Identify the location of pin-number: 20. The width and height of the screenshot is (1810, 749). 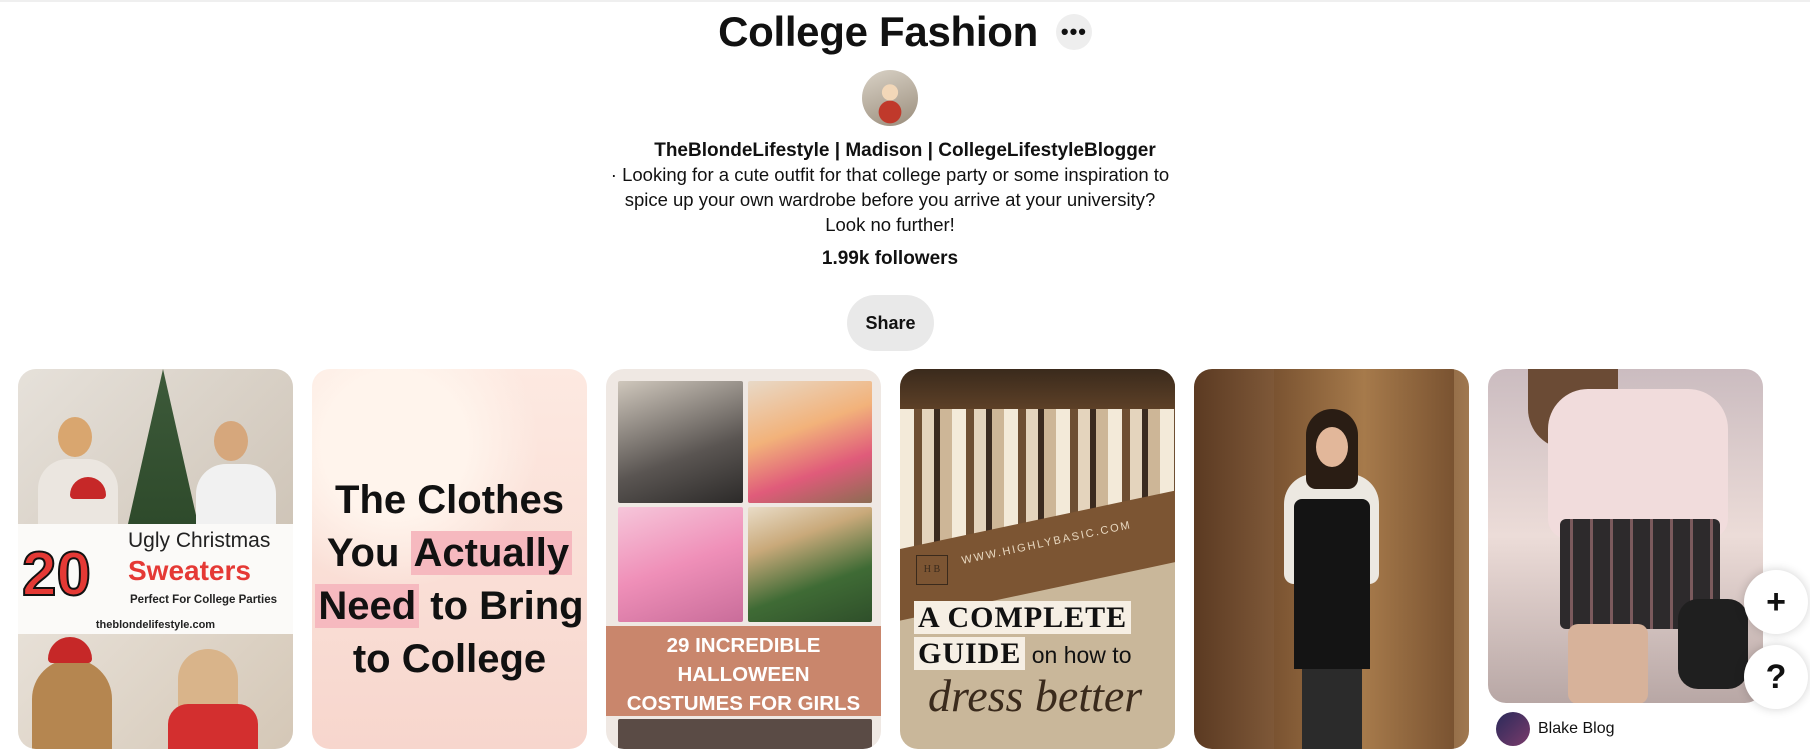
(56, 574).